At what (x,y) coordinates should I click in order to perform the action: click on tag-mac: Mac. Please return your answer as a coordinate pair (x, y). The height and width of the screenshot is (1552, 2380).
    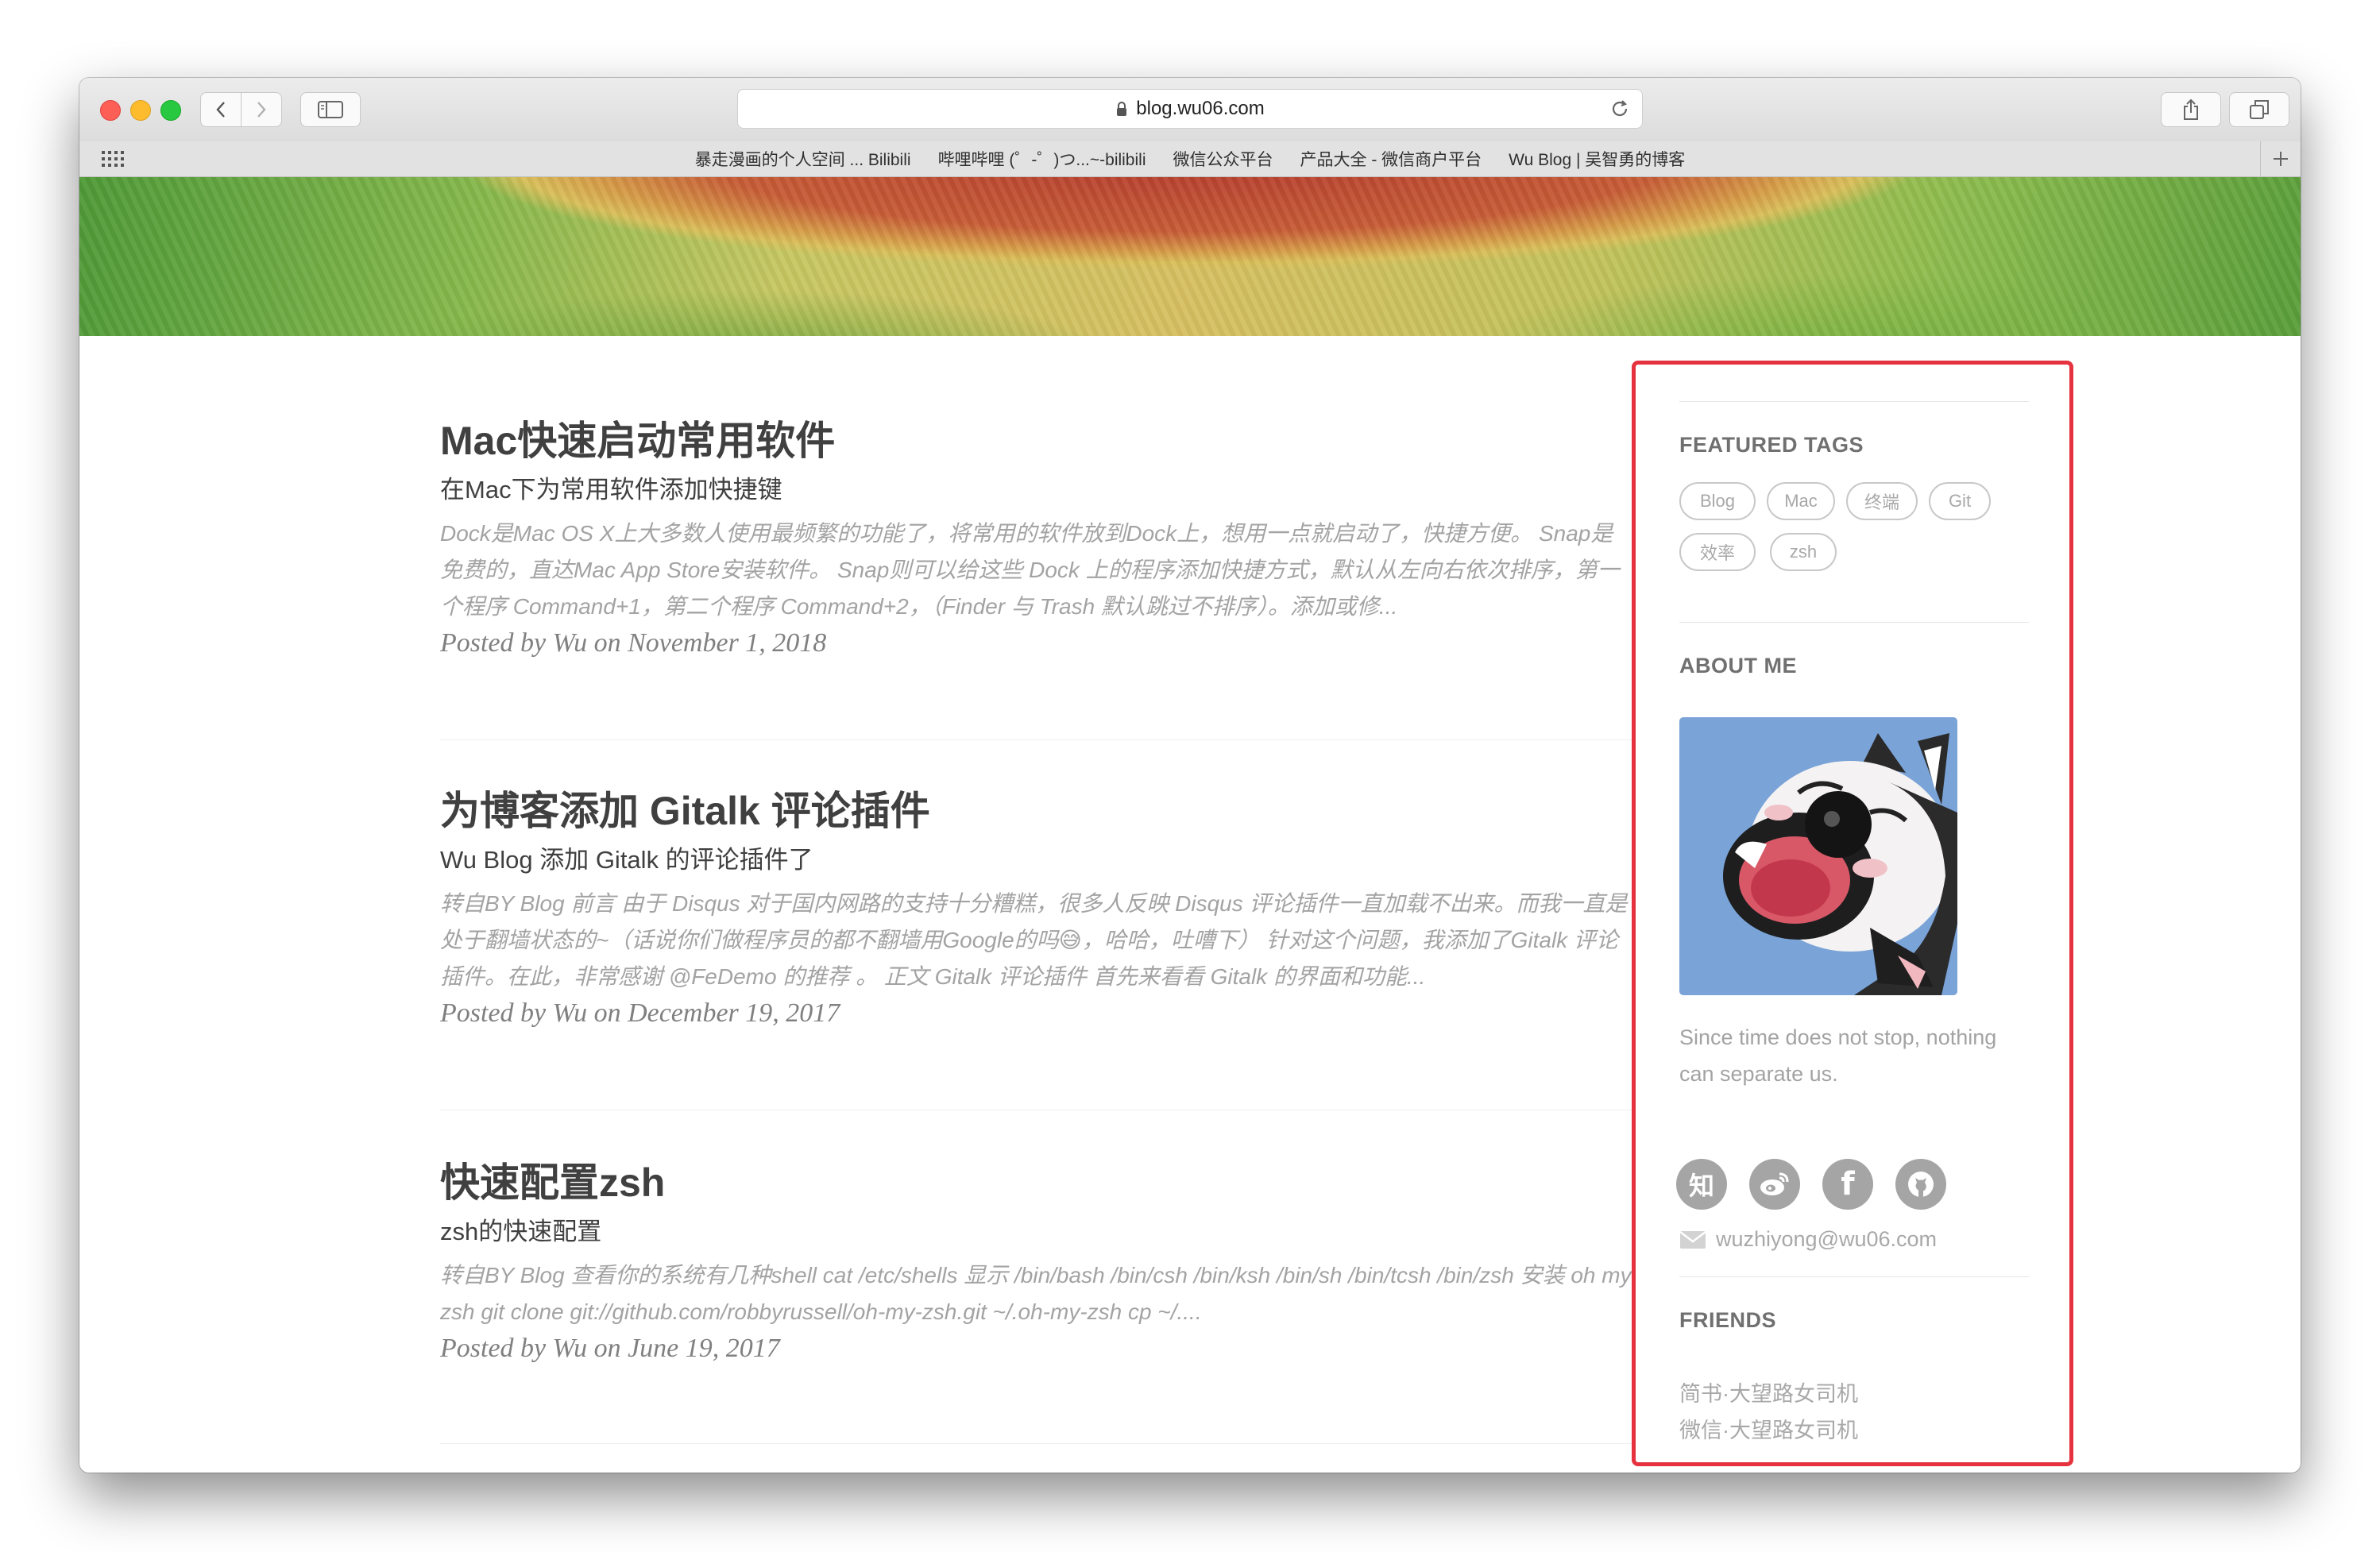
    Looking at the image, I should click on (1801, 501).